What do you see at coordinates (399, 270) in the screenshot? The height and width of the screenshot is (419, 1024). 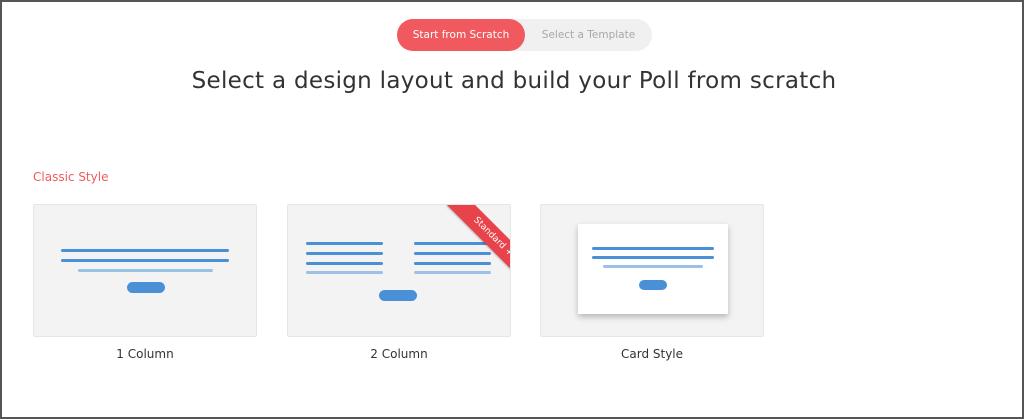 I see `layout-card-2-column: Standard +` at bounding box center [399, 270].